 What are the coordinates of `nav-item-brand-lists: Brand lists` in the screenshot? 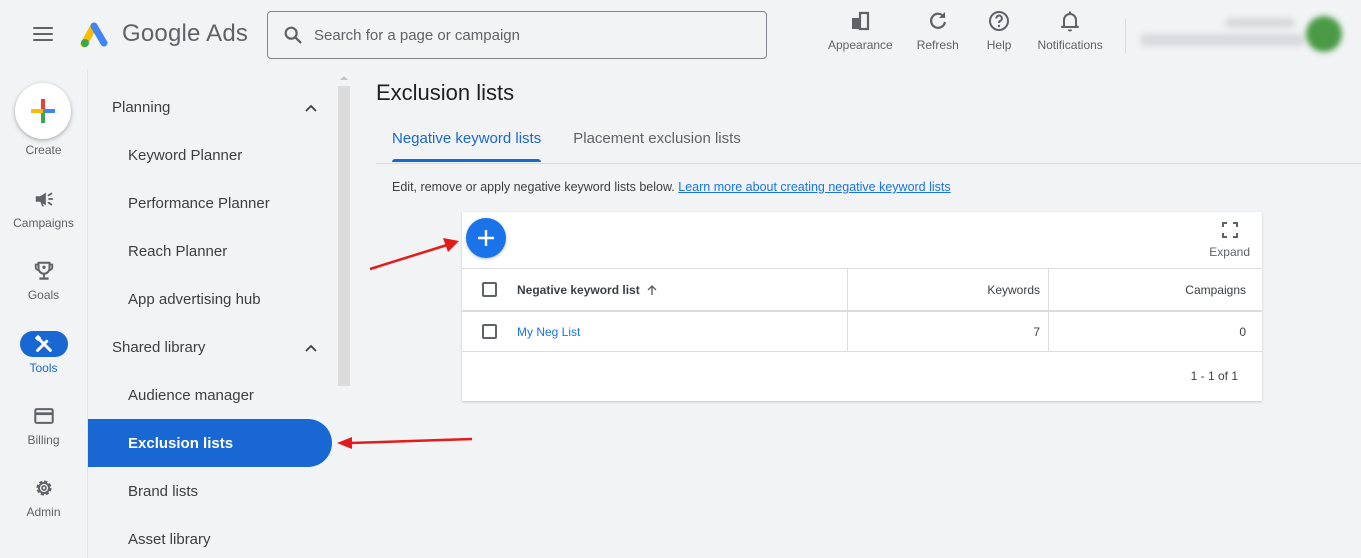 It's located at (210, 491).